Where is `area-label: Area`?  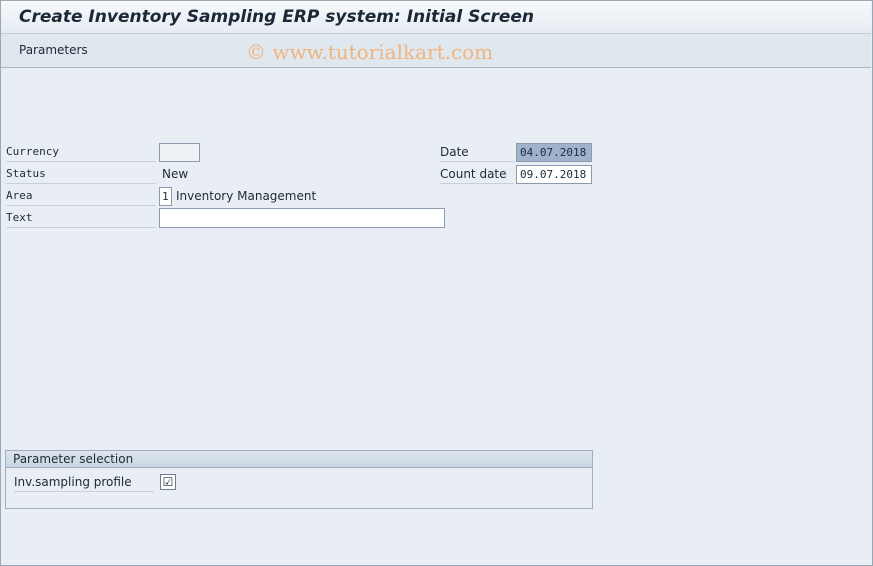 area-label: Area is located at coordinates (81, 196).